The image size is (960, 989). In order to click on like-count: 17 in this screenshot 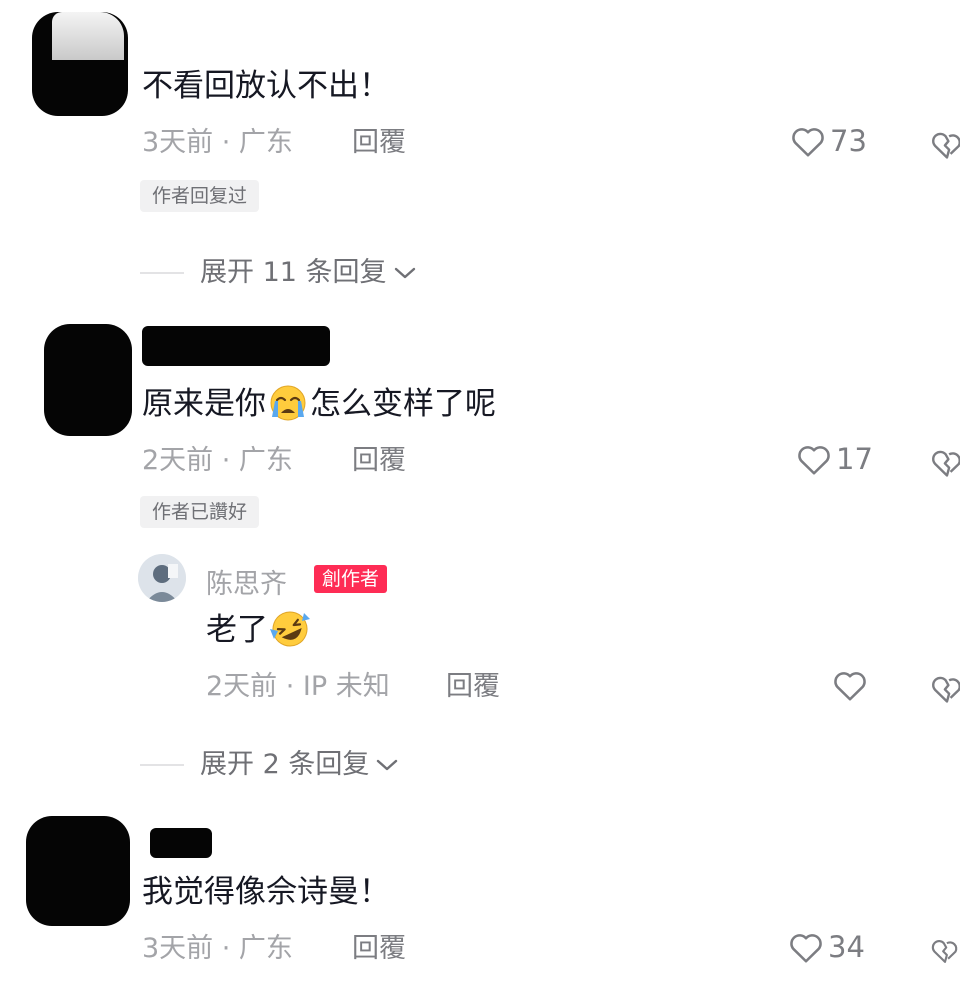, I will do `click(854, 459)`.